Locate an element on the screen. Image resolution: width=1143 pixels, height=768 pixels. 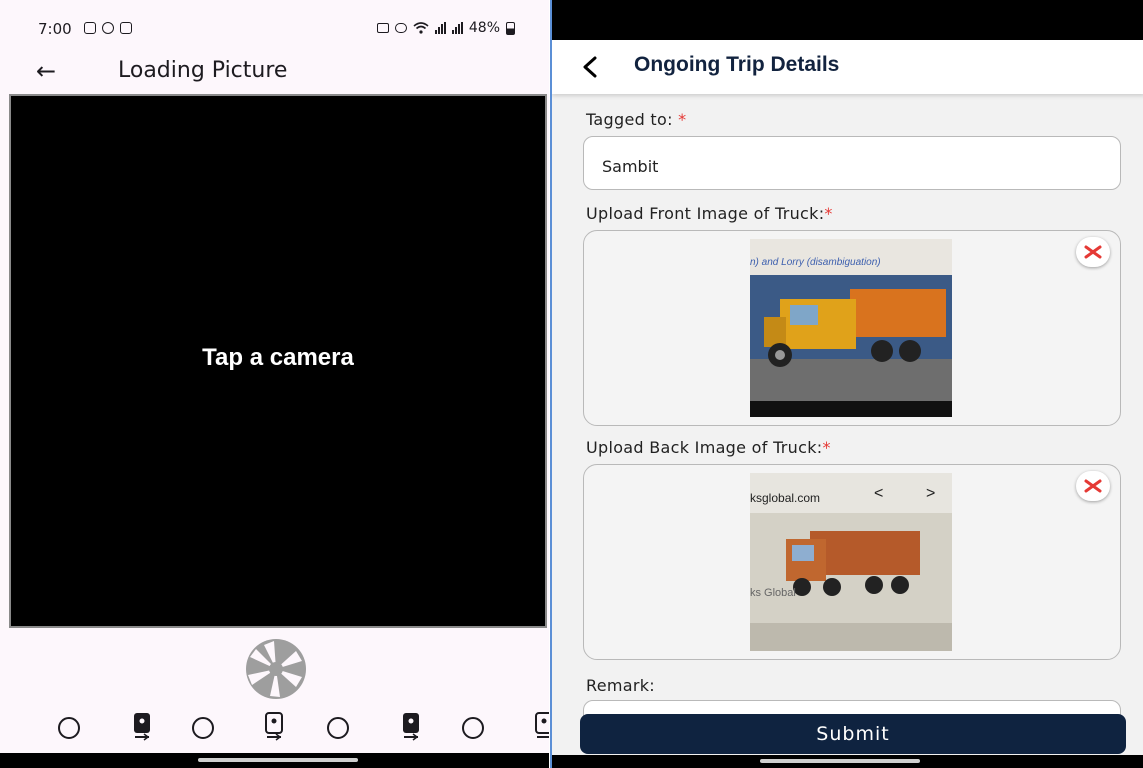
front-photo-caption: n) and Lorry (disambiguation) is located at coordinates (815, 262).